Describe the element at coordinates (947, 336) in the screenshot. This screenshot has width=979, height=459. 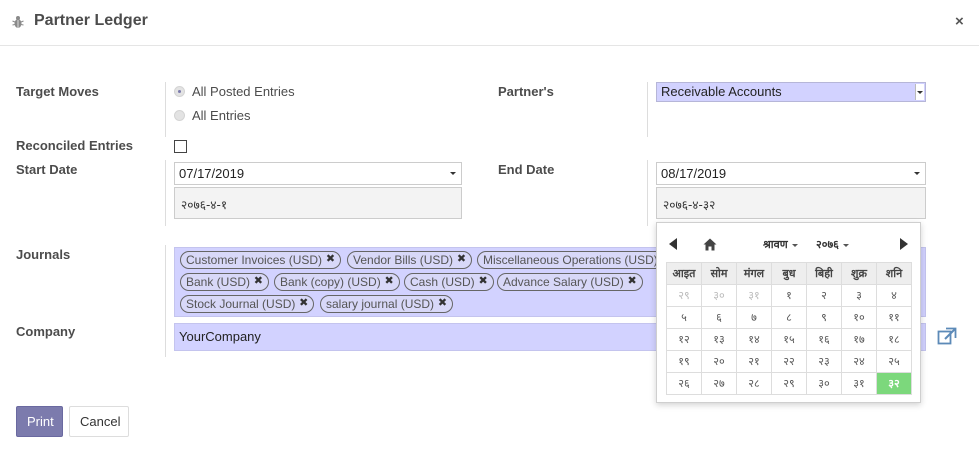
I see `external-link-icon` at that location.